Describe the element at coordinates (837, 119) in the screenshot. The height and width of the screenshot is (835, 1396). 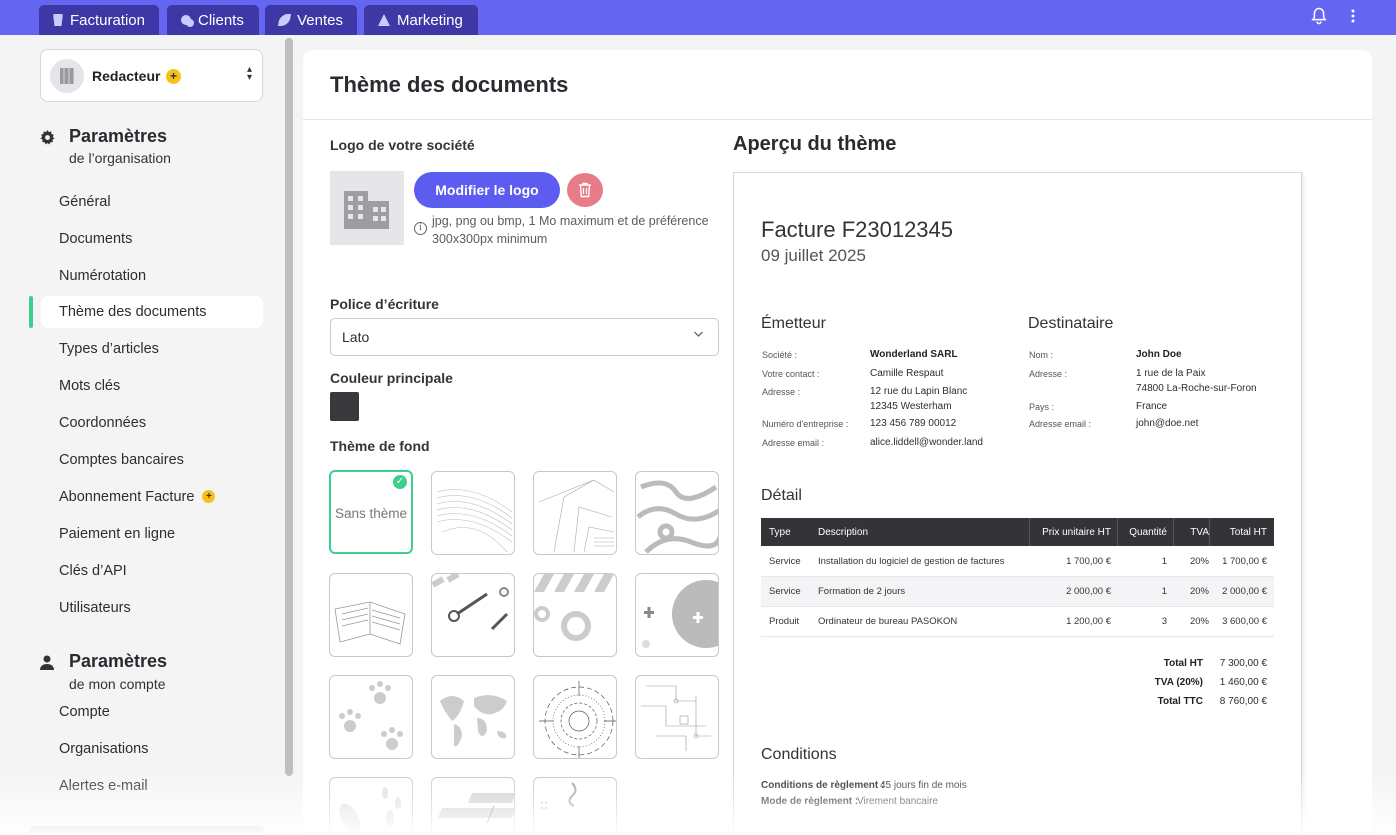
I see `divider` at that location.